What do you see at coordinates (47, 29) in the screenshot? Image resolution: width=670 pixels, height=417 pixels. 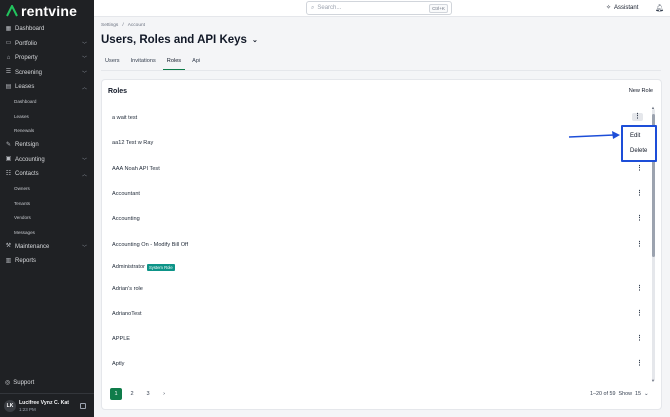 I see `sidebar-item: ▦ Dashboard` at bounding box center [47, 29].